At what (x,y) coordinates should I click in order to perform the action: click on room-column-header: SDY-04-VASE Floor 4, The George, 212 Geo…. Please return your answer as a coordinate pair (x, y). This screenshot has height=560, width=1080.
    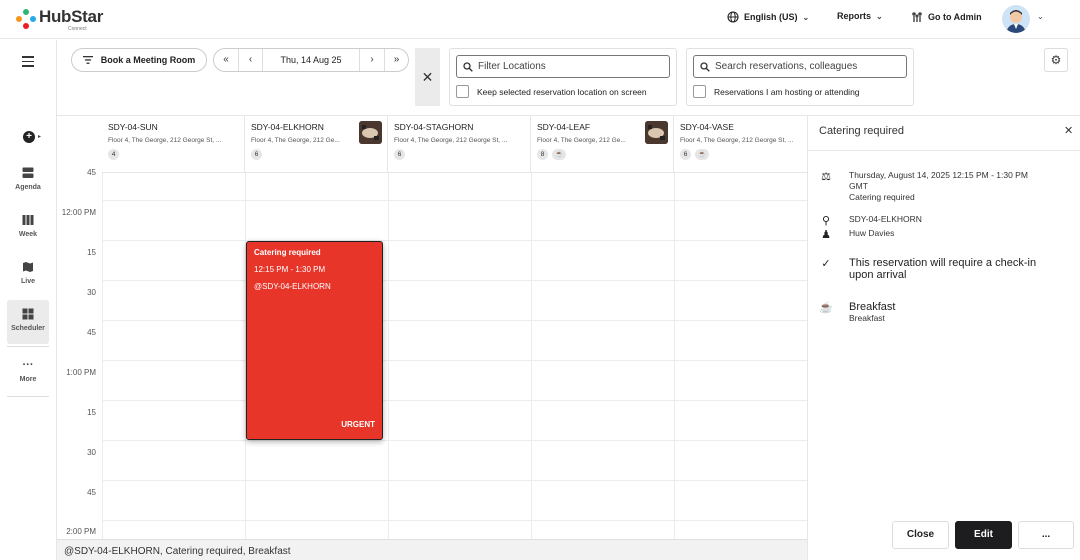
    Looking at the image, I should click on (740, 144).